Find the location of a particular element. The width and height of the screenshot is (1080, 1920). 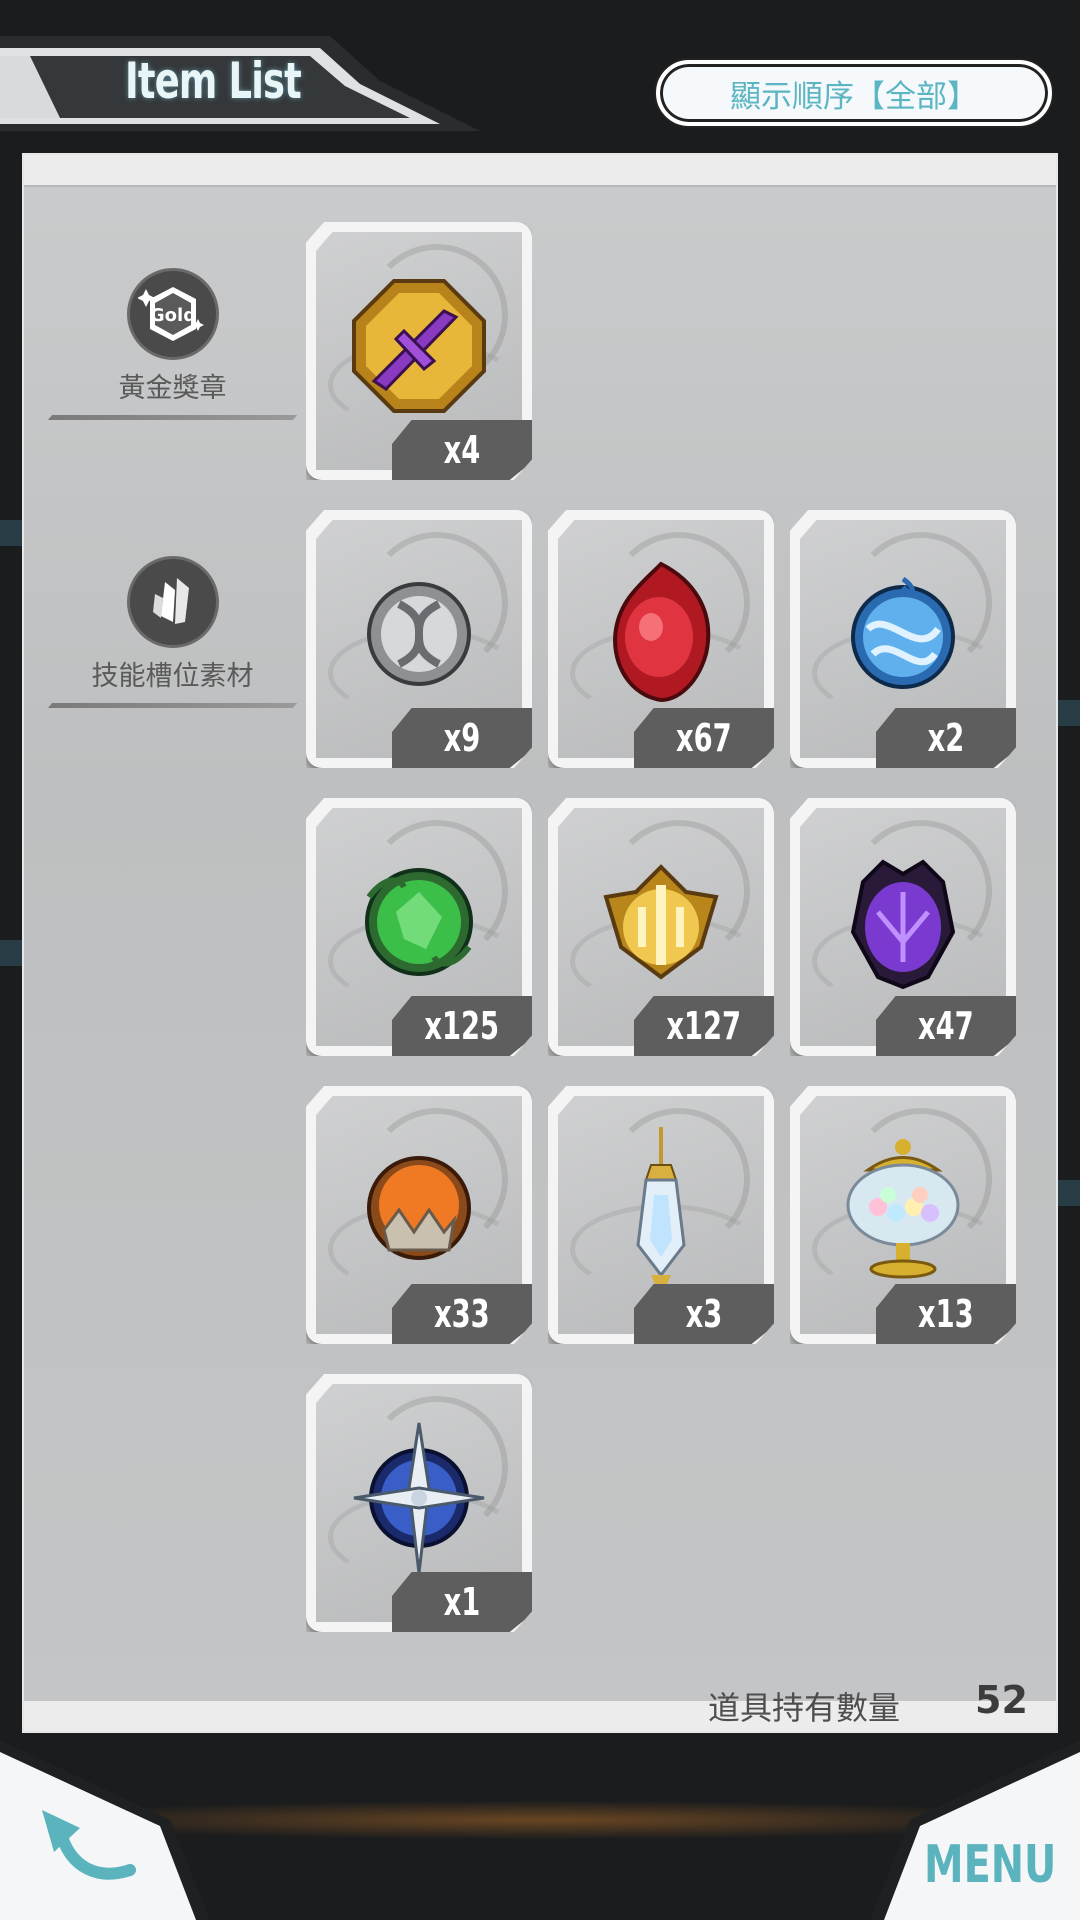

item-card-crystal-lantern: x3 is located at coordinates (661, 1215).